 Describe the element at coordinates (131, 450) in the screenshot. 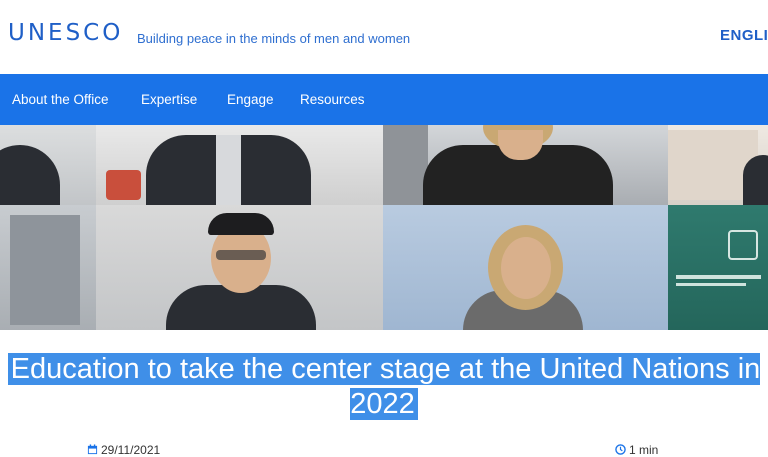

I see `date-text: 29/11/2021` at that location.